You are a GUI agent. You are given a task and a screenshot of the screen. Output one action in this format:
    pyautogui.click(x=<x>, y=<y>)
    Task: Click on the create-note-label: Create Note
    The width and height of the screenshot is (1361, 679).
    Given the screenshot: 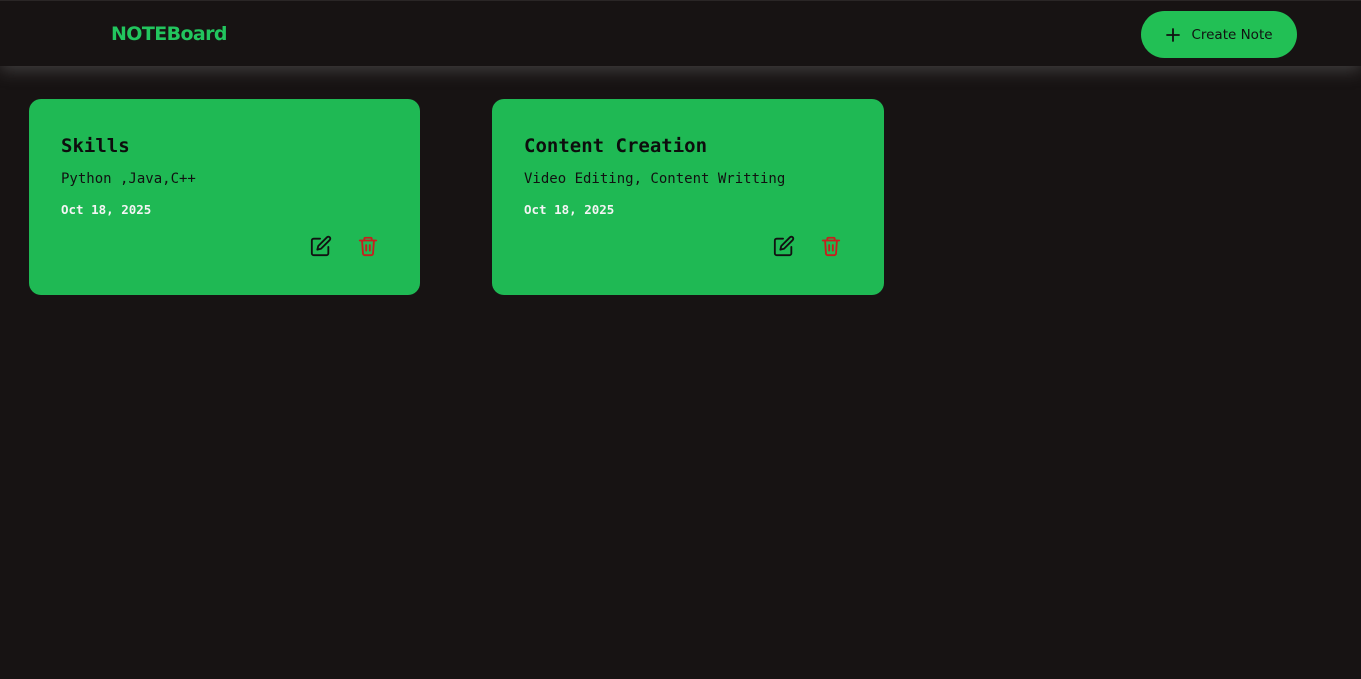 What is the action you would take?
    pyautogui.click(x=1232, y=34)
    